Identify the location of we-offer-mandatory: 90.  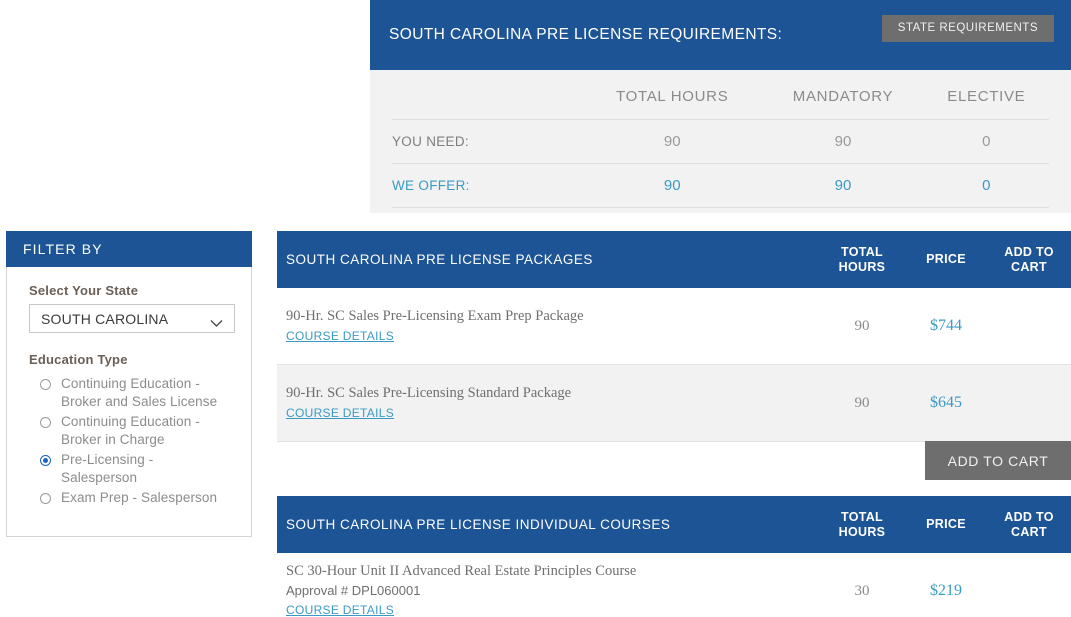
(843, 185).